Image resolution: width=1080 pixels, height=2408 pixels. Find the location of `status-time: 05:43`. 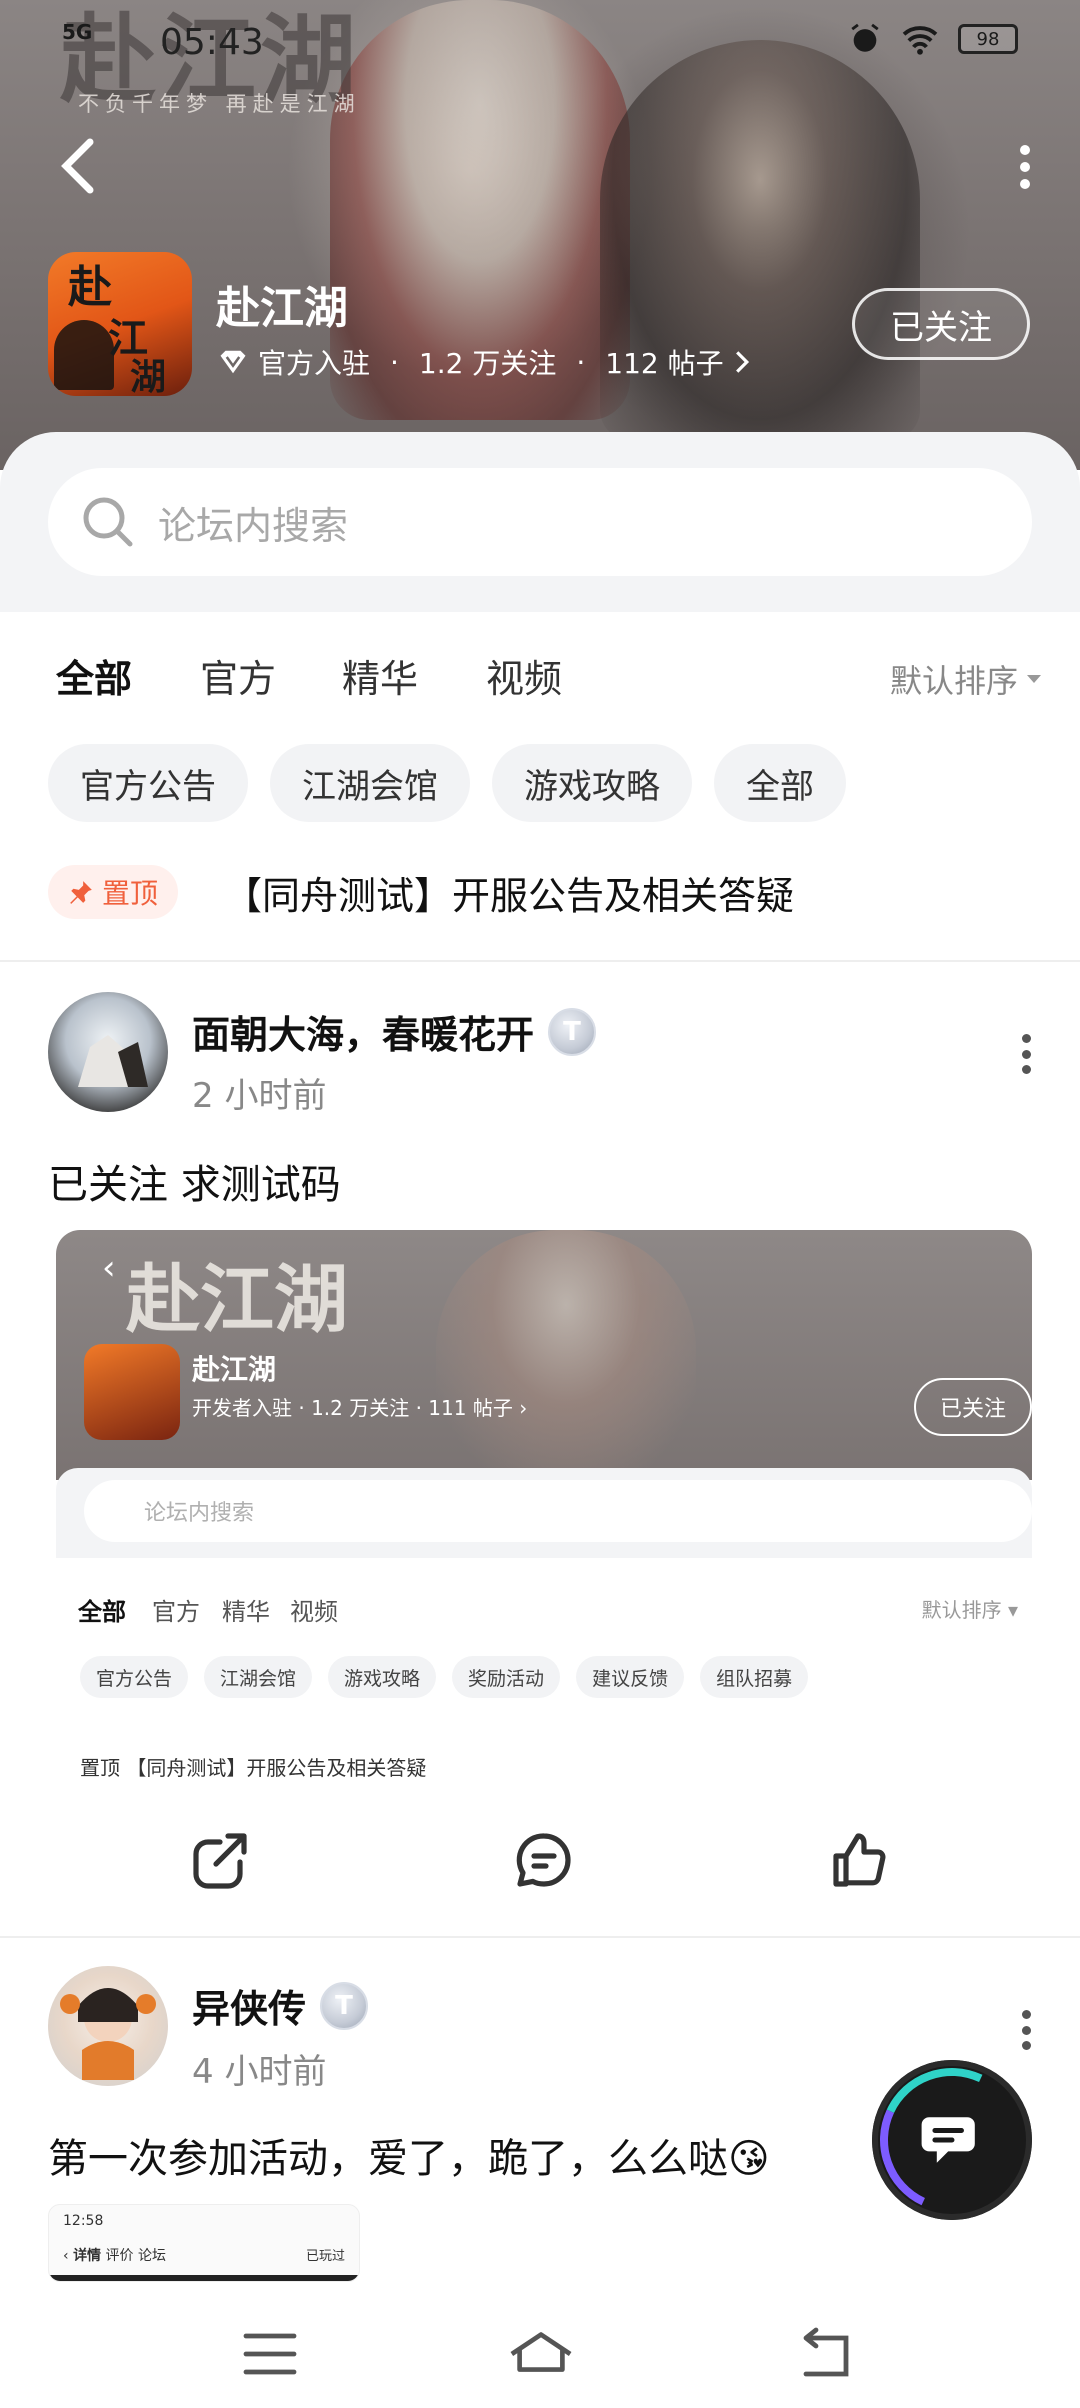

status-time: 05:43 is located at coordinates (212, 42).